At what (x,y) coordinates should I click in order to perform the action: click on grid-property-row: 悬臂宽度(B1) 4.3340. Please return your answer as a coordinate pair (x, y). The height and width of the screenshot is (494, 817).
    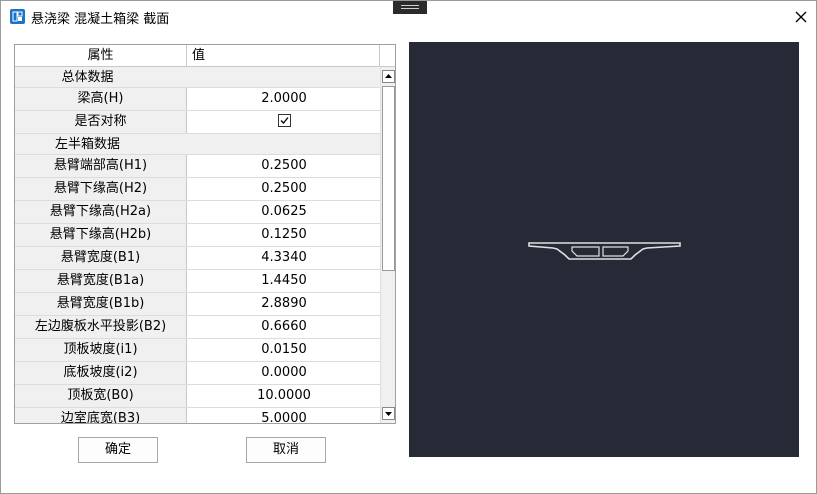
    Looking at the image, I should click on (197, 258).